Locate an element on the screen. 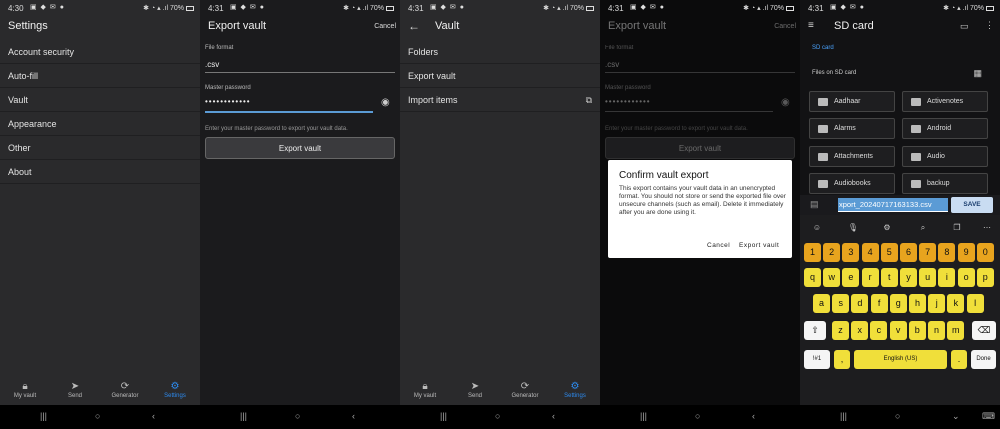 The height and width of the screenshot is (429, 1000). key-z: z is located at coordinates (840, 330).